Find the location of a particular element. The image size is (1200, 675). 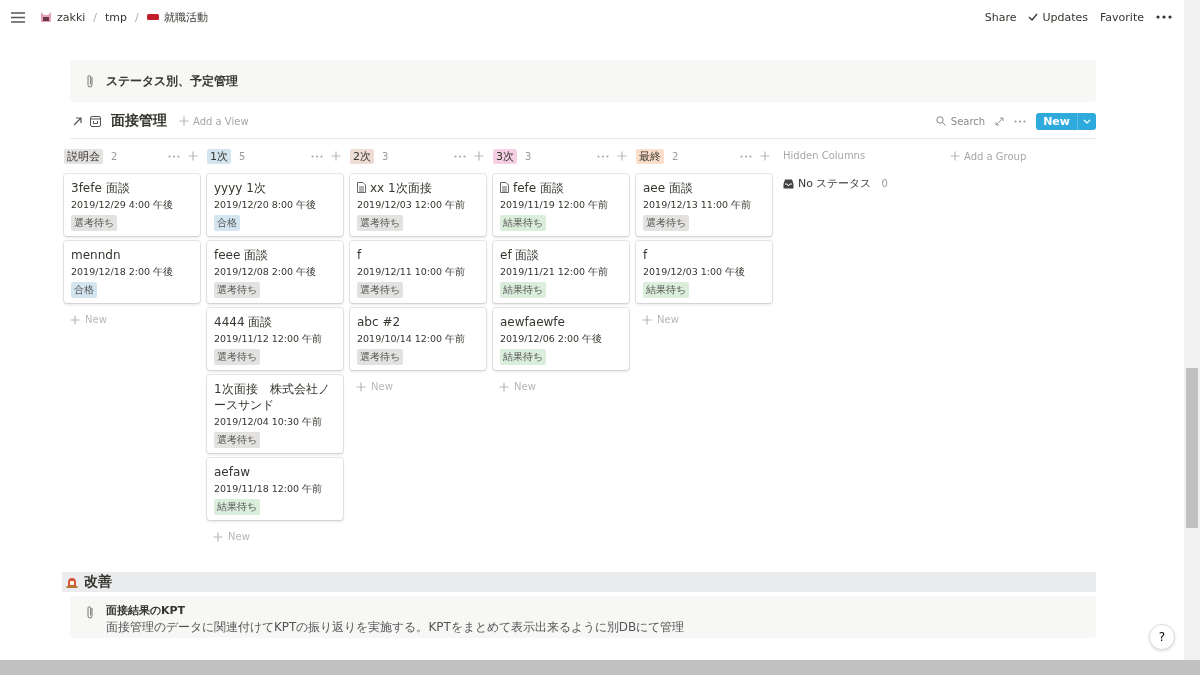

board-card: yyyy 1次 2019/12/20 8:00 午後 合格 is located at coordinates (275, 205).